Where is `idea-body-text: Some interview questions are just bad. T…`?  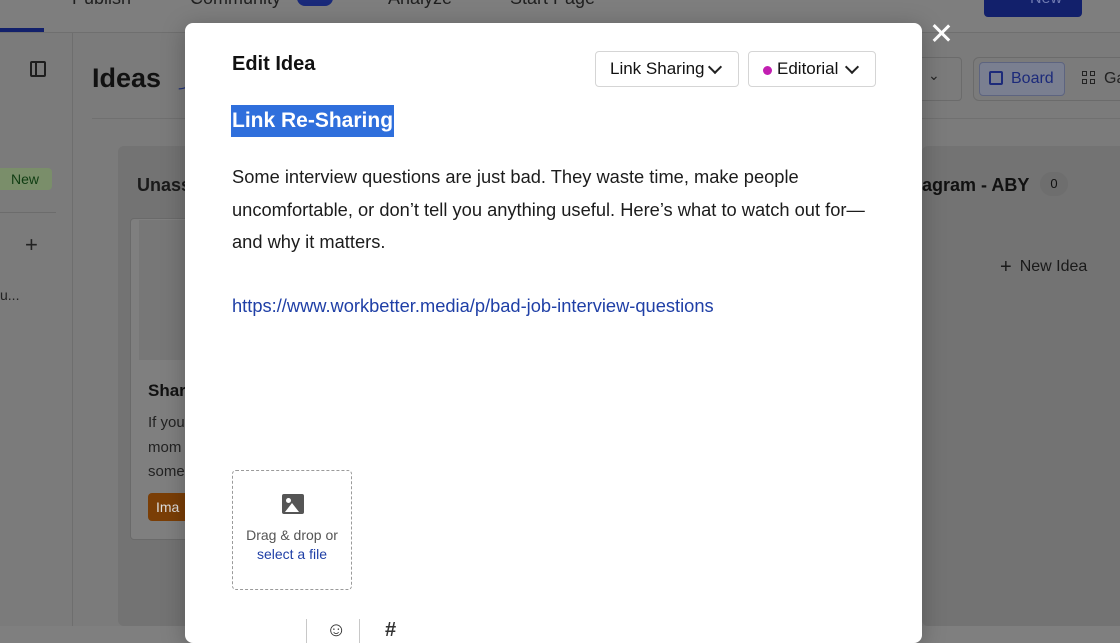
idea-body-text: Some interview questions are just bad. T… is located at coordinates (552, 210).